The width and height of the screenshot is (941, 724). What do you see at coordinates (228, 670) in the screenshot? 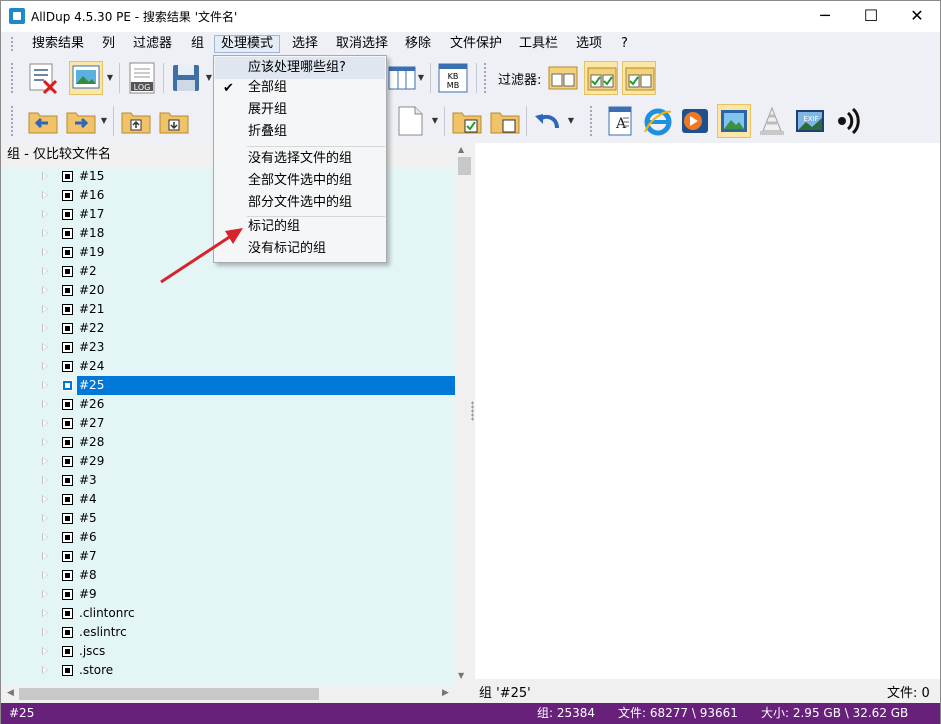
I see `tree-row: .store` at bounding box center [228, 670].